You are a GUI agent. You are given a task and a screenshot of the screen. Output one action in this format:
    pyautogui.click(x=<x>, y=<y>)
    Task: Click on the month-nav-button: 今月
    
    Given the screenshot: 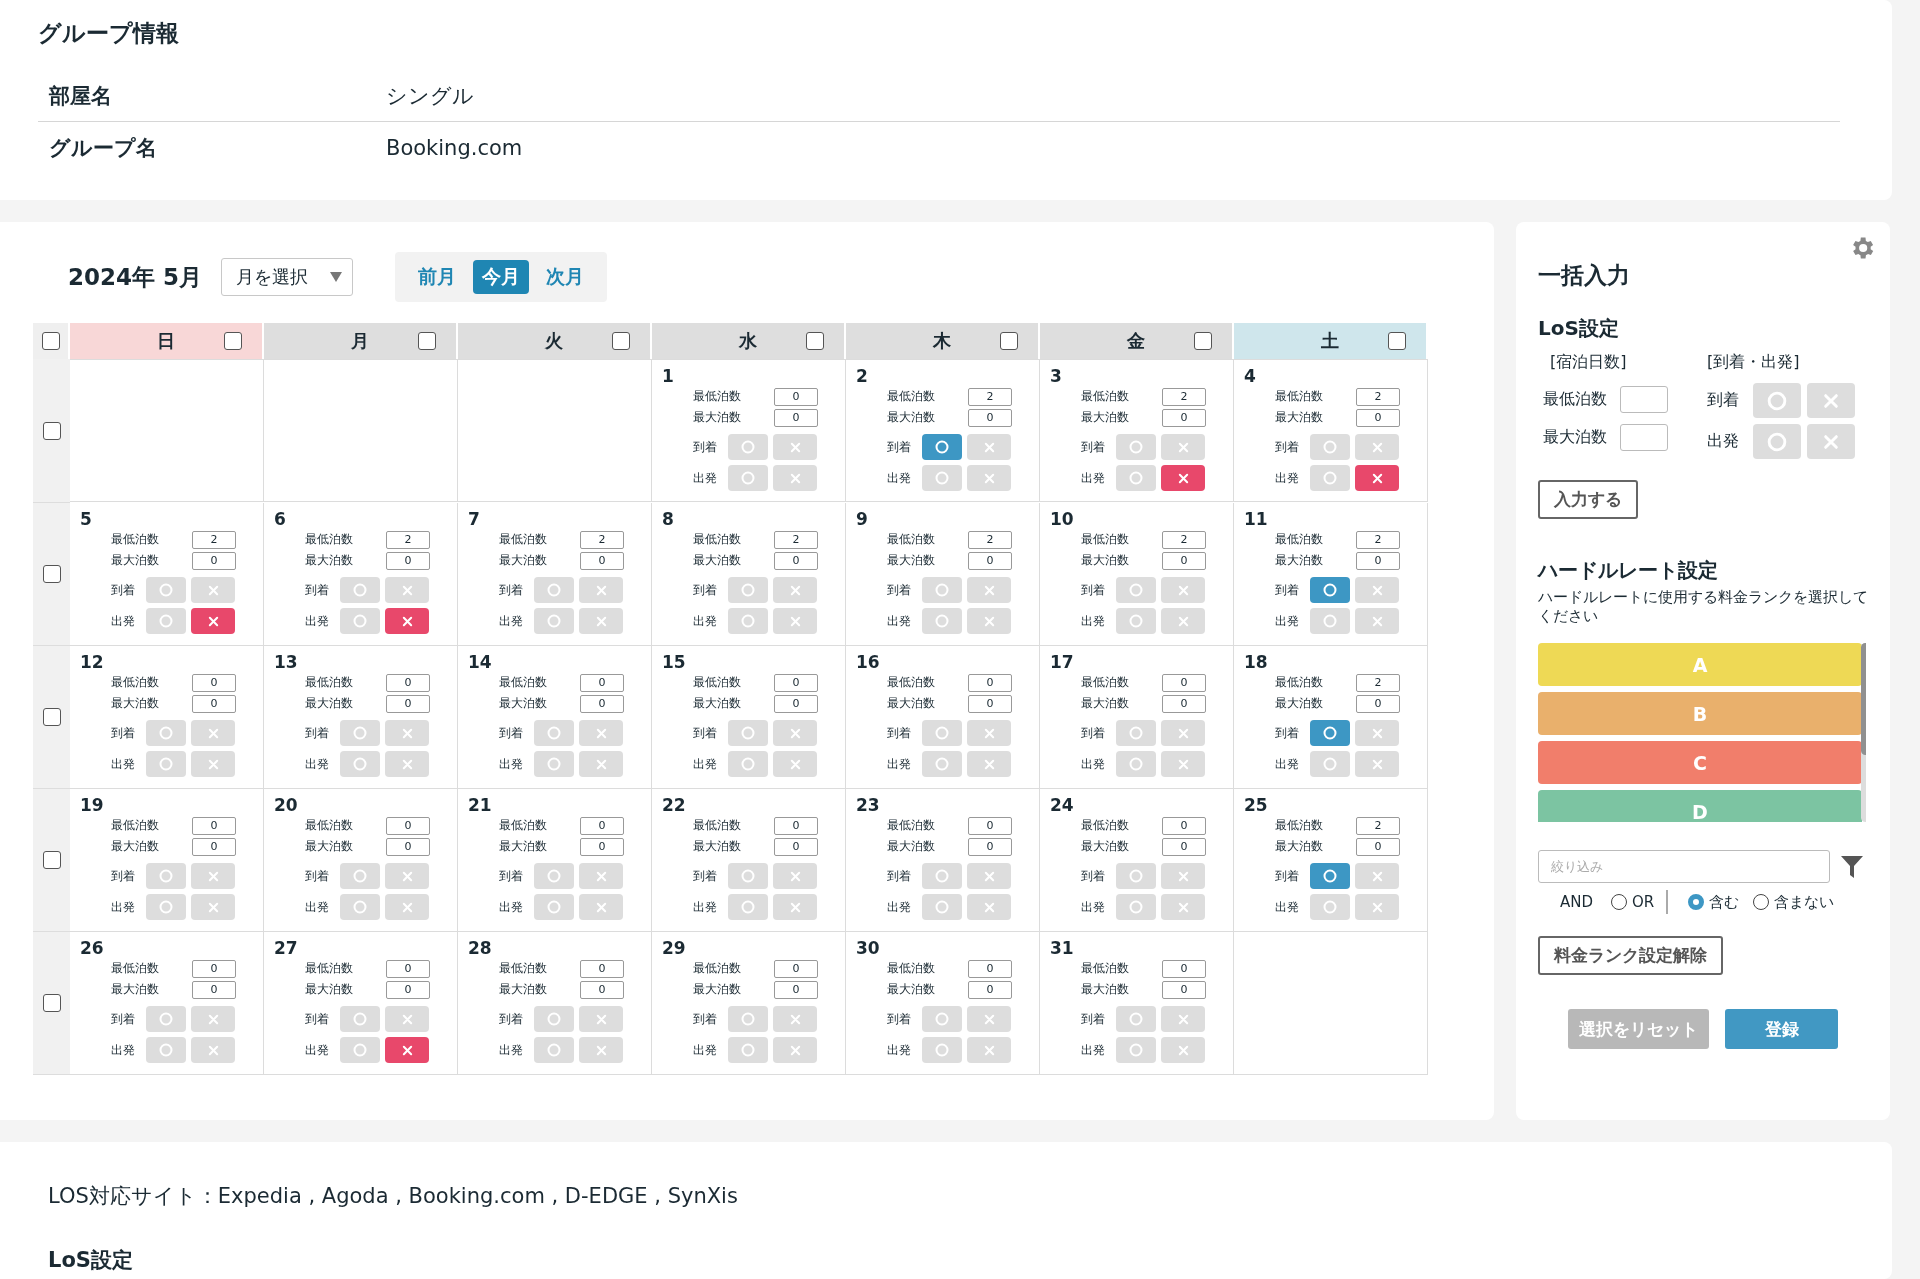 What is the action you would take?
    pyautogui.click(x=501, y=277)
    